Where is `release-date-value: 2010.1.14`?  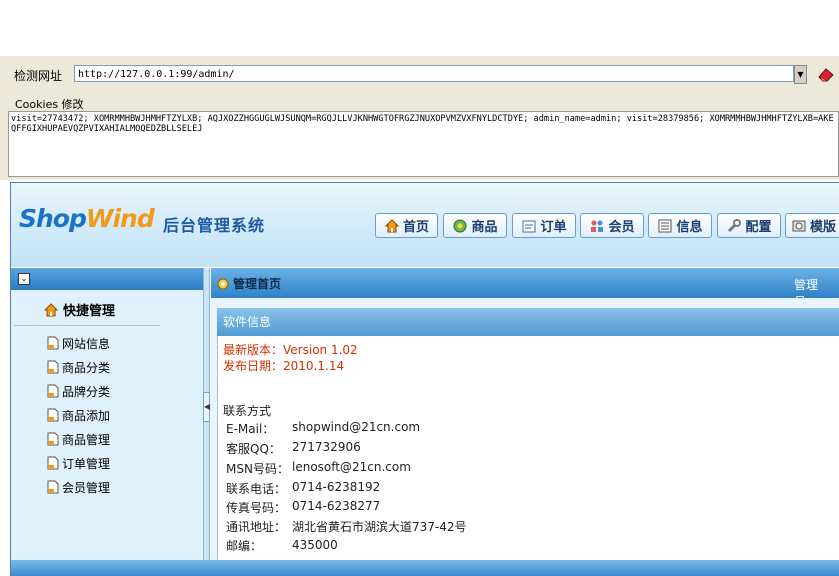
release-date-value: 2010.1.14 is located at coordinates (314, 366).